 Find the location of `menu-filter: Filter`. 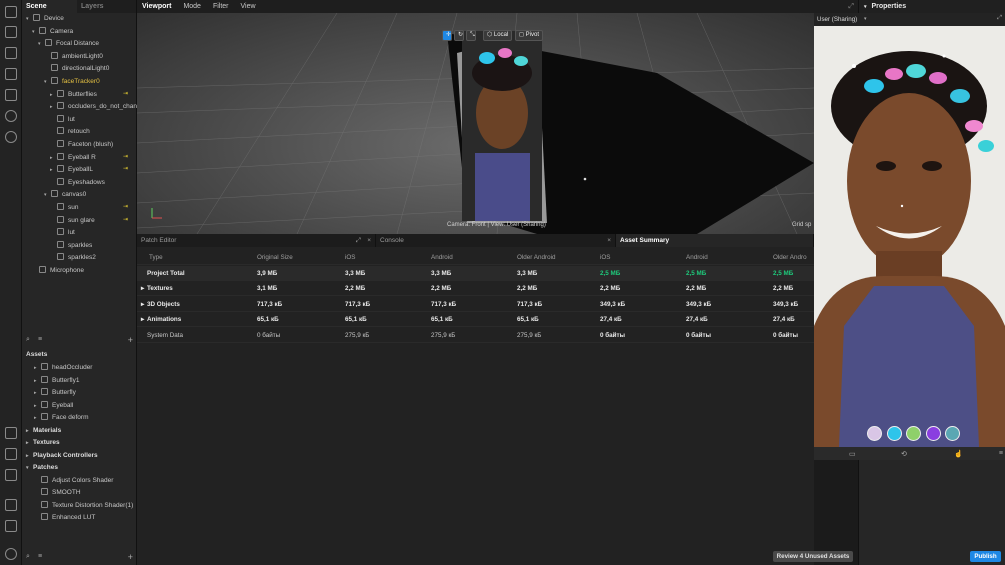

menu-filter: Filter is located at coordinates (221, 6).